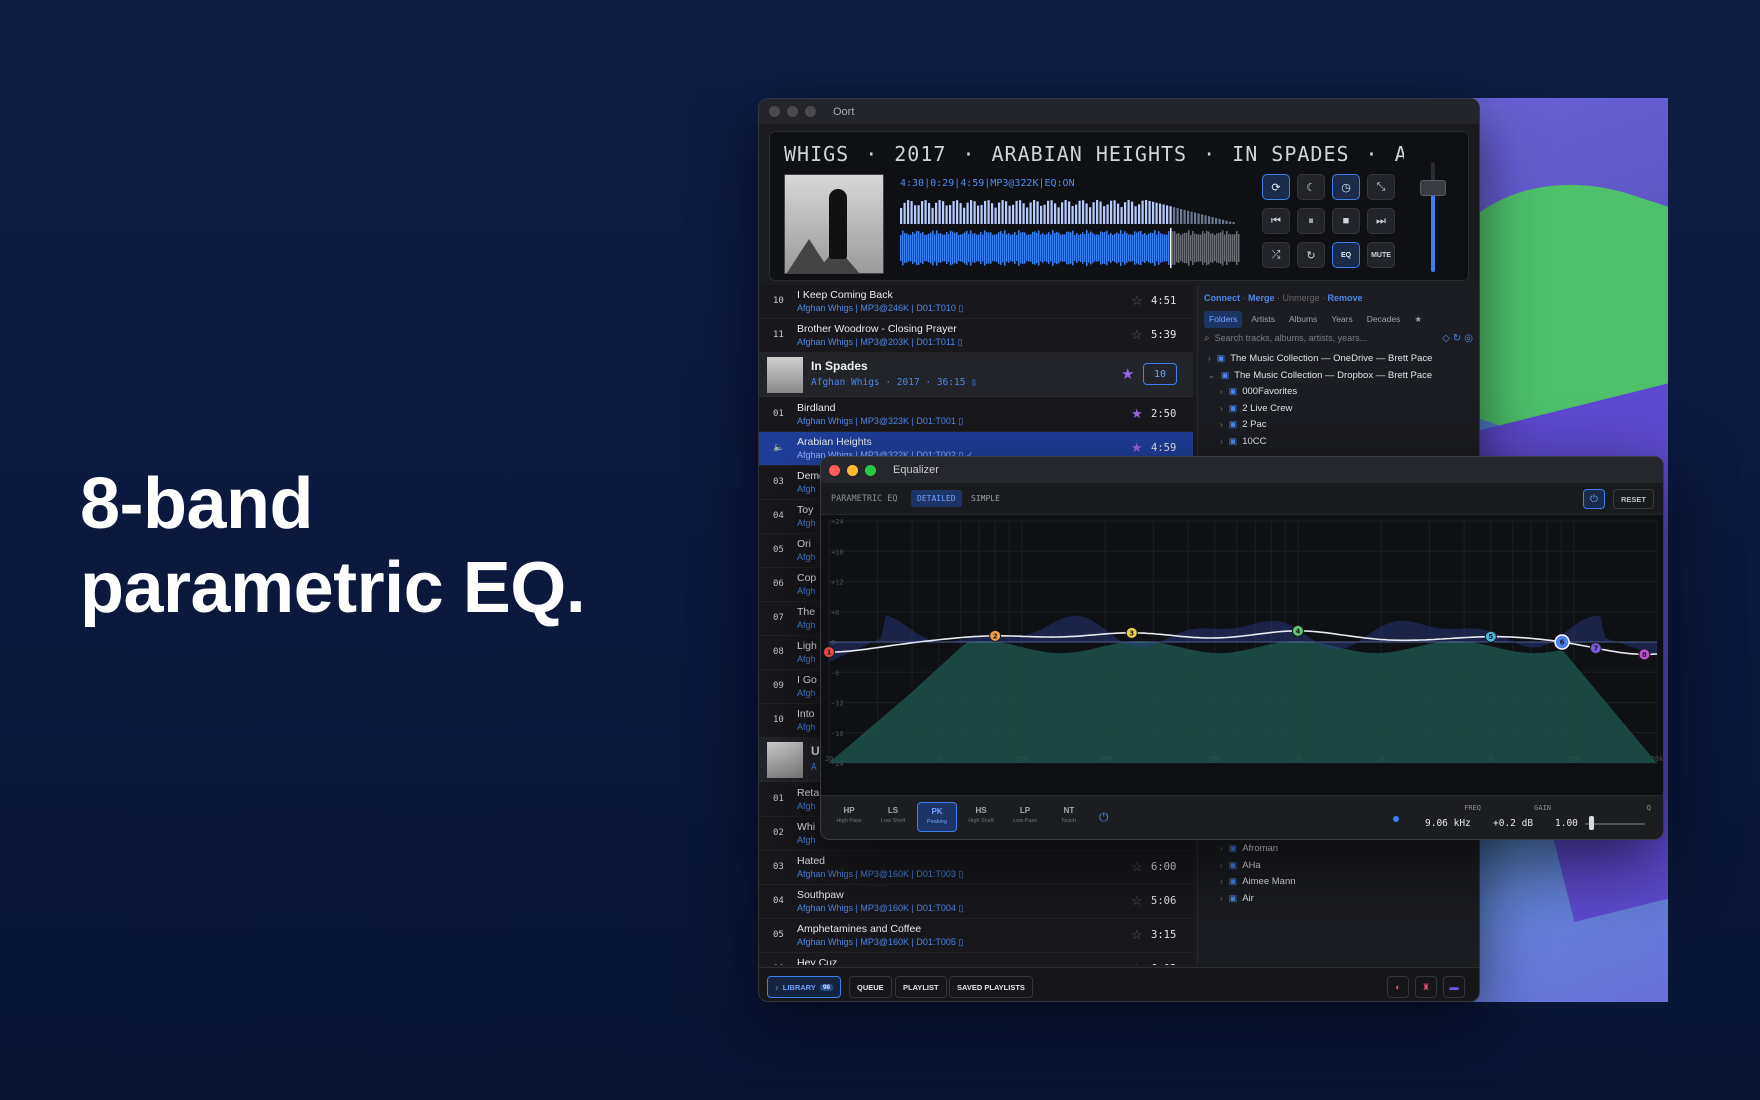  What do you see at coordinates (1276, 255) in the screenshot?
I see `shuffle-icon: ⤮` at bounding box center [1276, 255].